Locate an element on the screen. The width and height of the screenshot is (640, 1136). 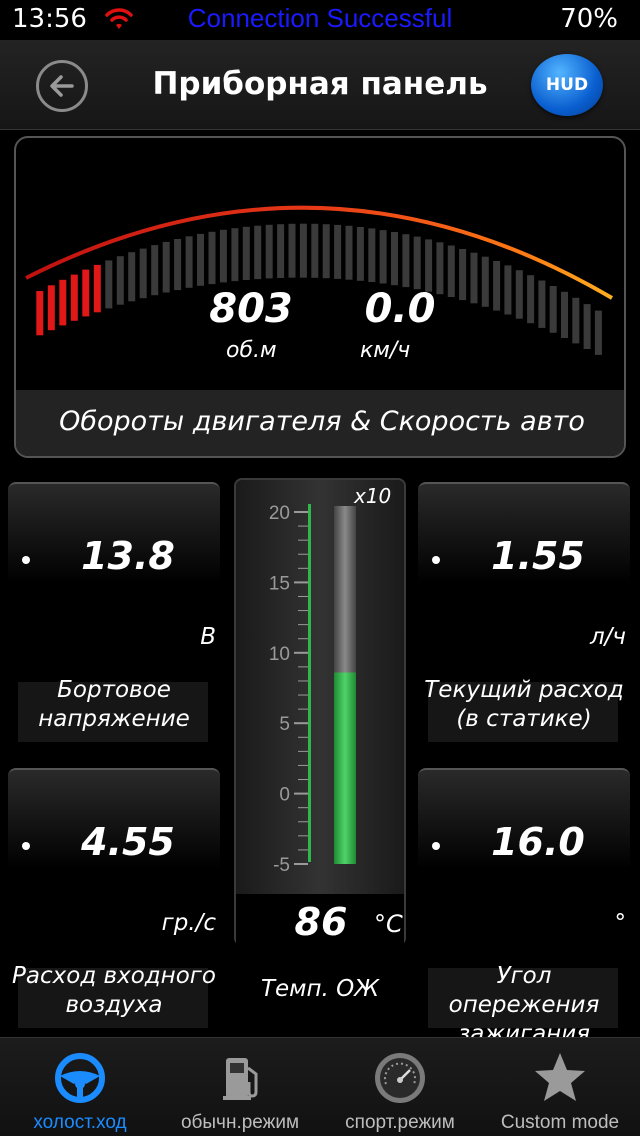
rpm-value: 803 is located at coordinates (251, 309).